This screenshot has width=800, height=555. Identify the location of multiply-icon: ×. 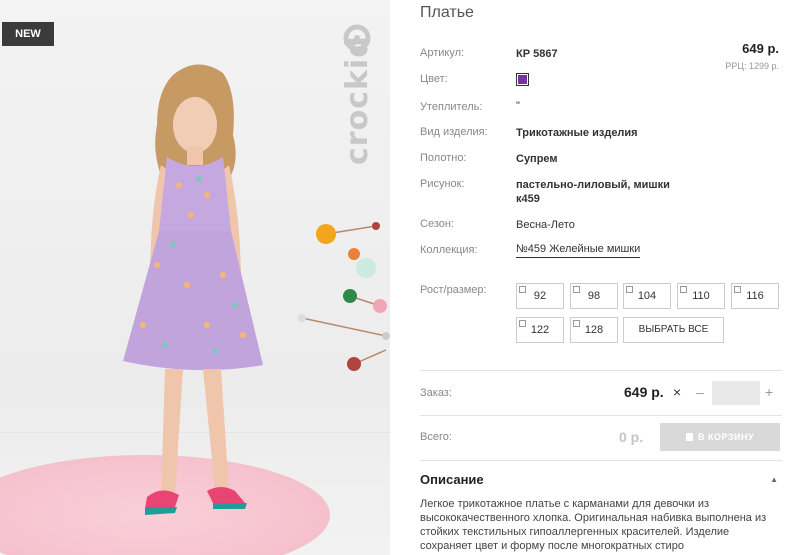
(677, 392).